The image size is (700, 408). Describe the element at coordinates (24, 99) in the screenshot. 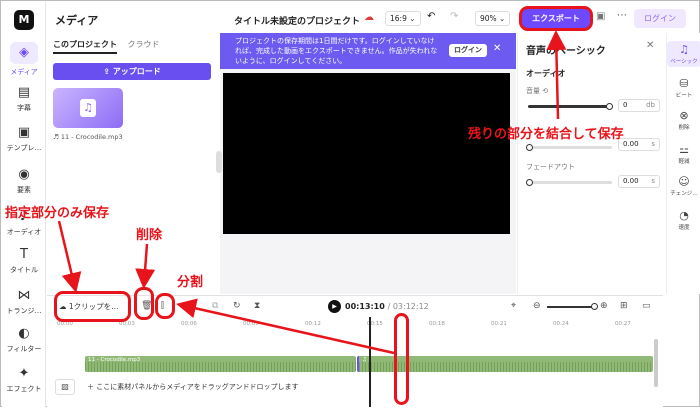

I see `rail-item-subtitle: ▤ 字幕` at that location.